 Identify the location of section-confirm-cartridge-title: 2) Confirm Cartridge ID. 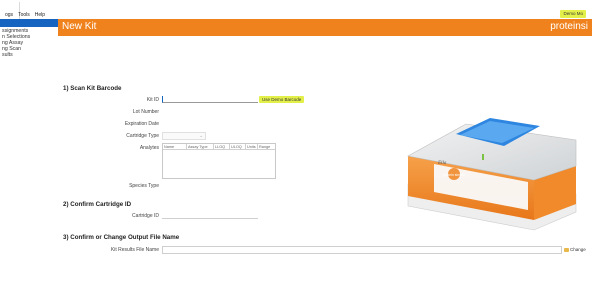
(97, 204).